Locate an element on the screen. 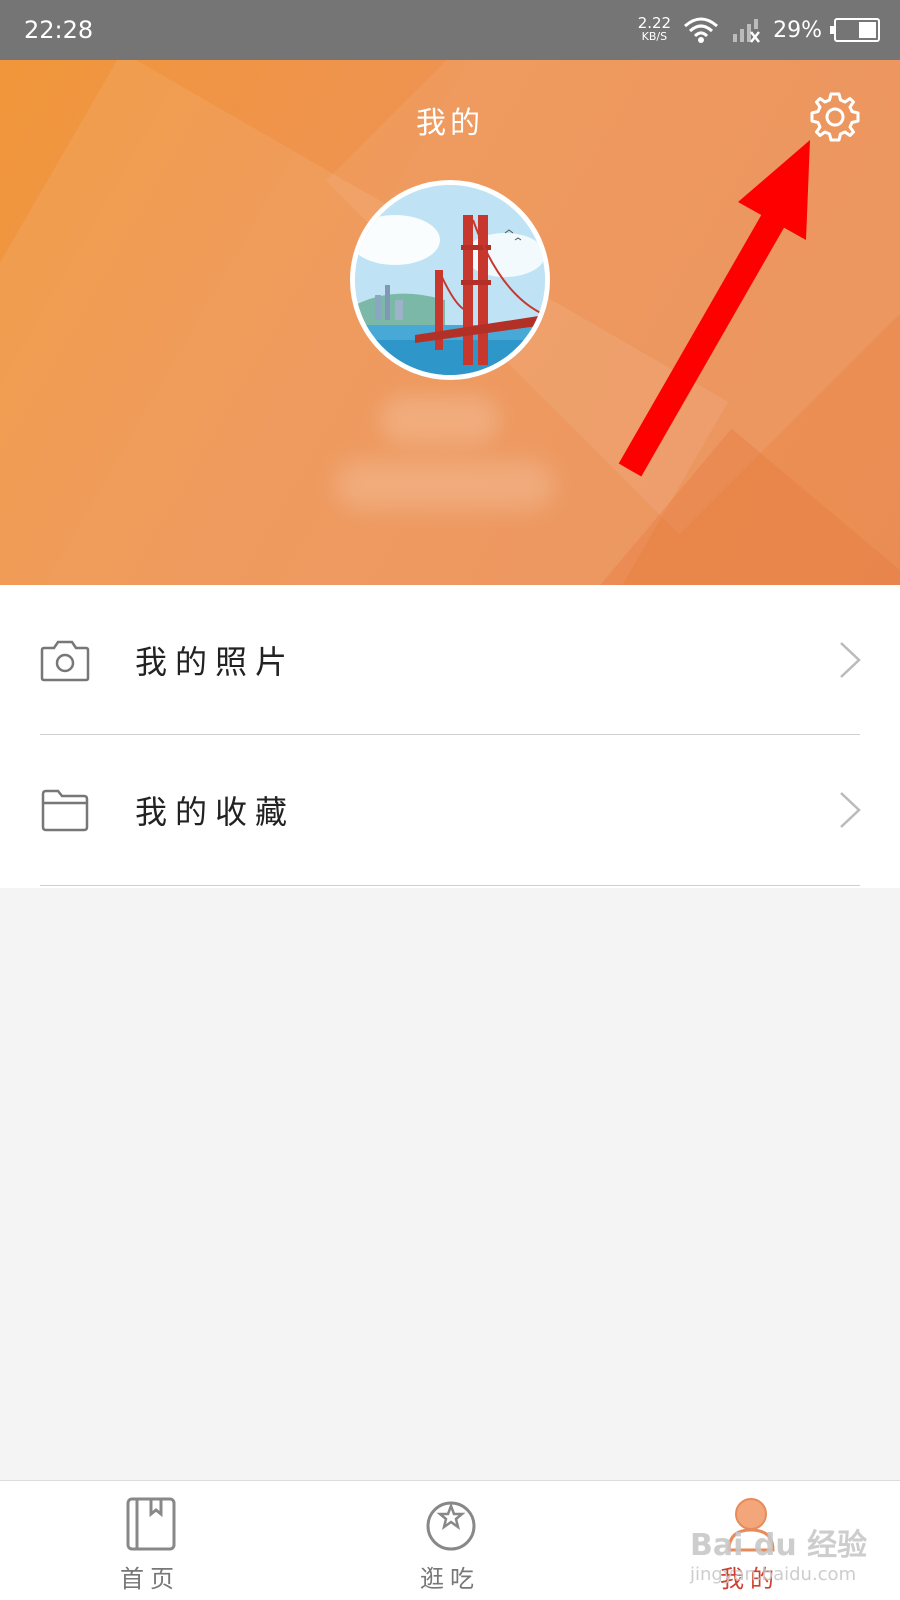 The image size is (900, 1600). nav-item-explore: 逛吃 is located at coordinates (450, 1540).